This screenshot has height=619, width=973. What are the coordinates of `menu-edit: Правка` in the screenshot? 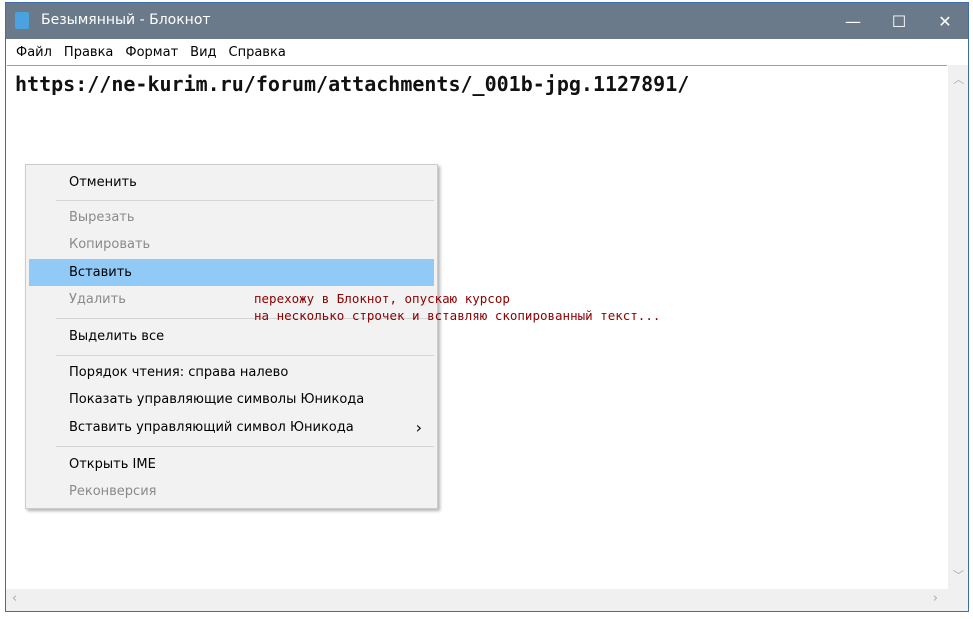 It's located at (88, 52).